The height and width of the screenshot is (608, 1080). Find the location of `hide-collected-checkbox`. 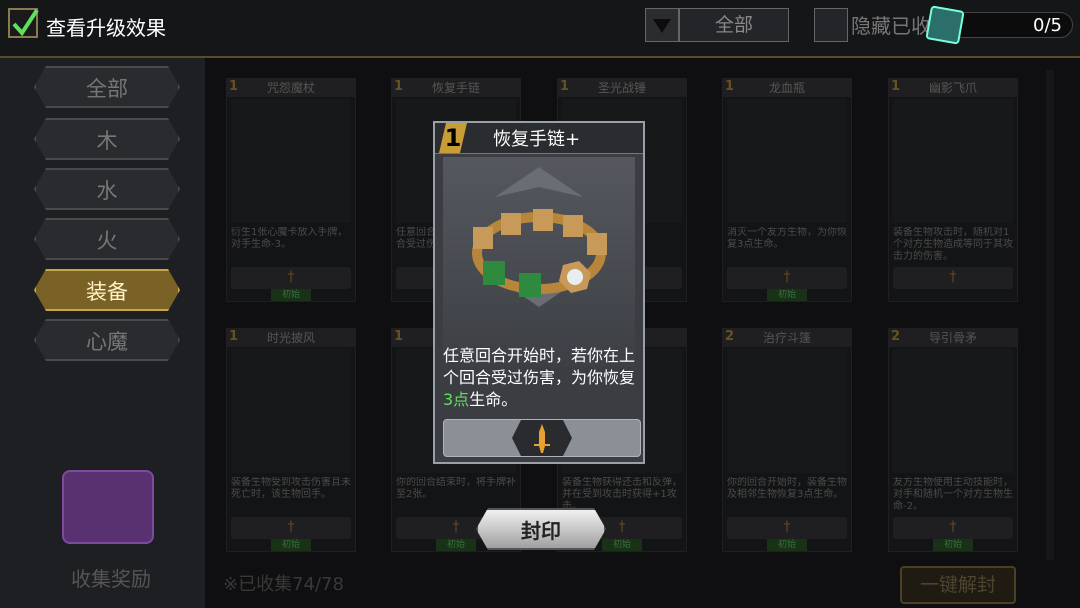

hide-collected-checkbox is located at coordinates (831, 25).